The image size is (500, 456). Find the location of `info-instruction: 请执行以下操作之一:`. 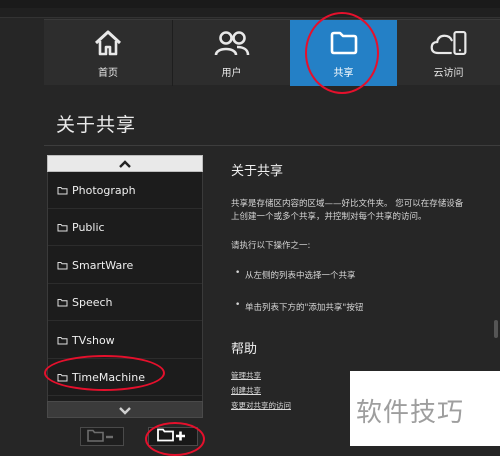

info-instruction: 请执行以下操作之一: is located at coordinates (271, 246).